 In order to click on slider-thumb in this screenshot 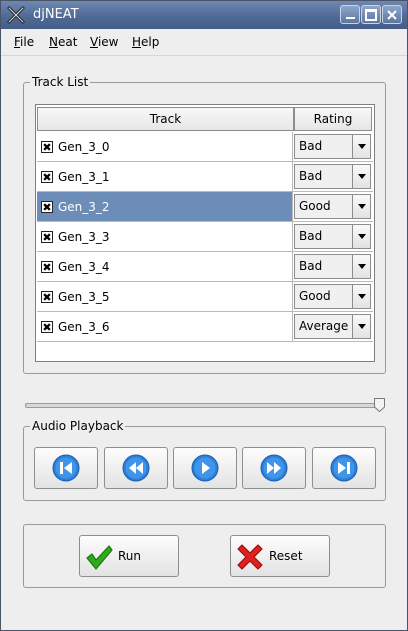, I will do `click(379, 405)`.